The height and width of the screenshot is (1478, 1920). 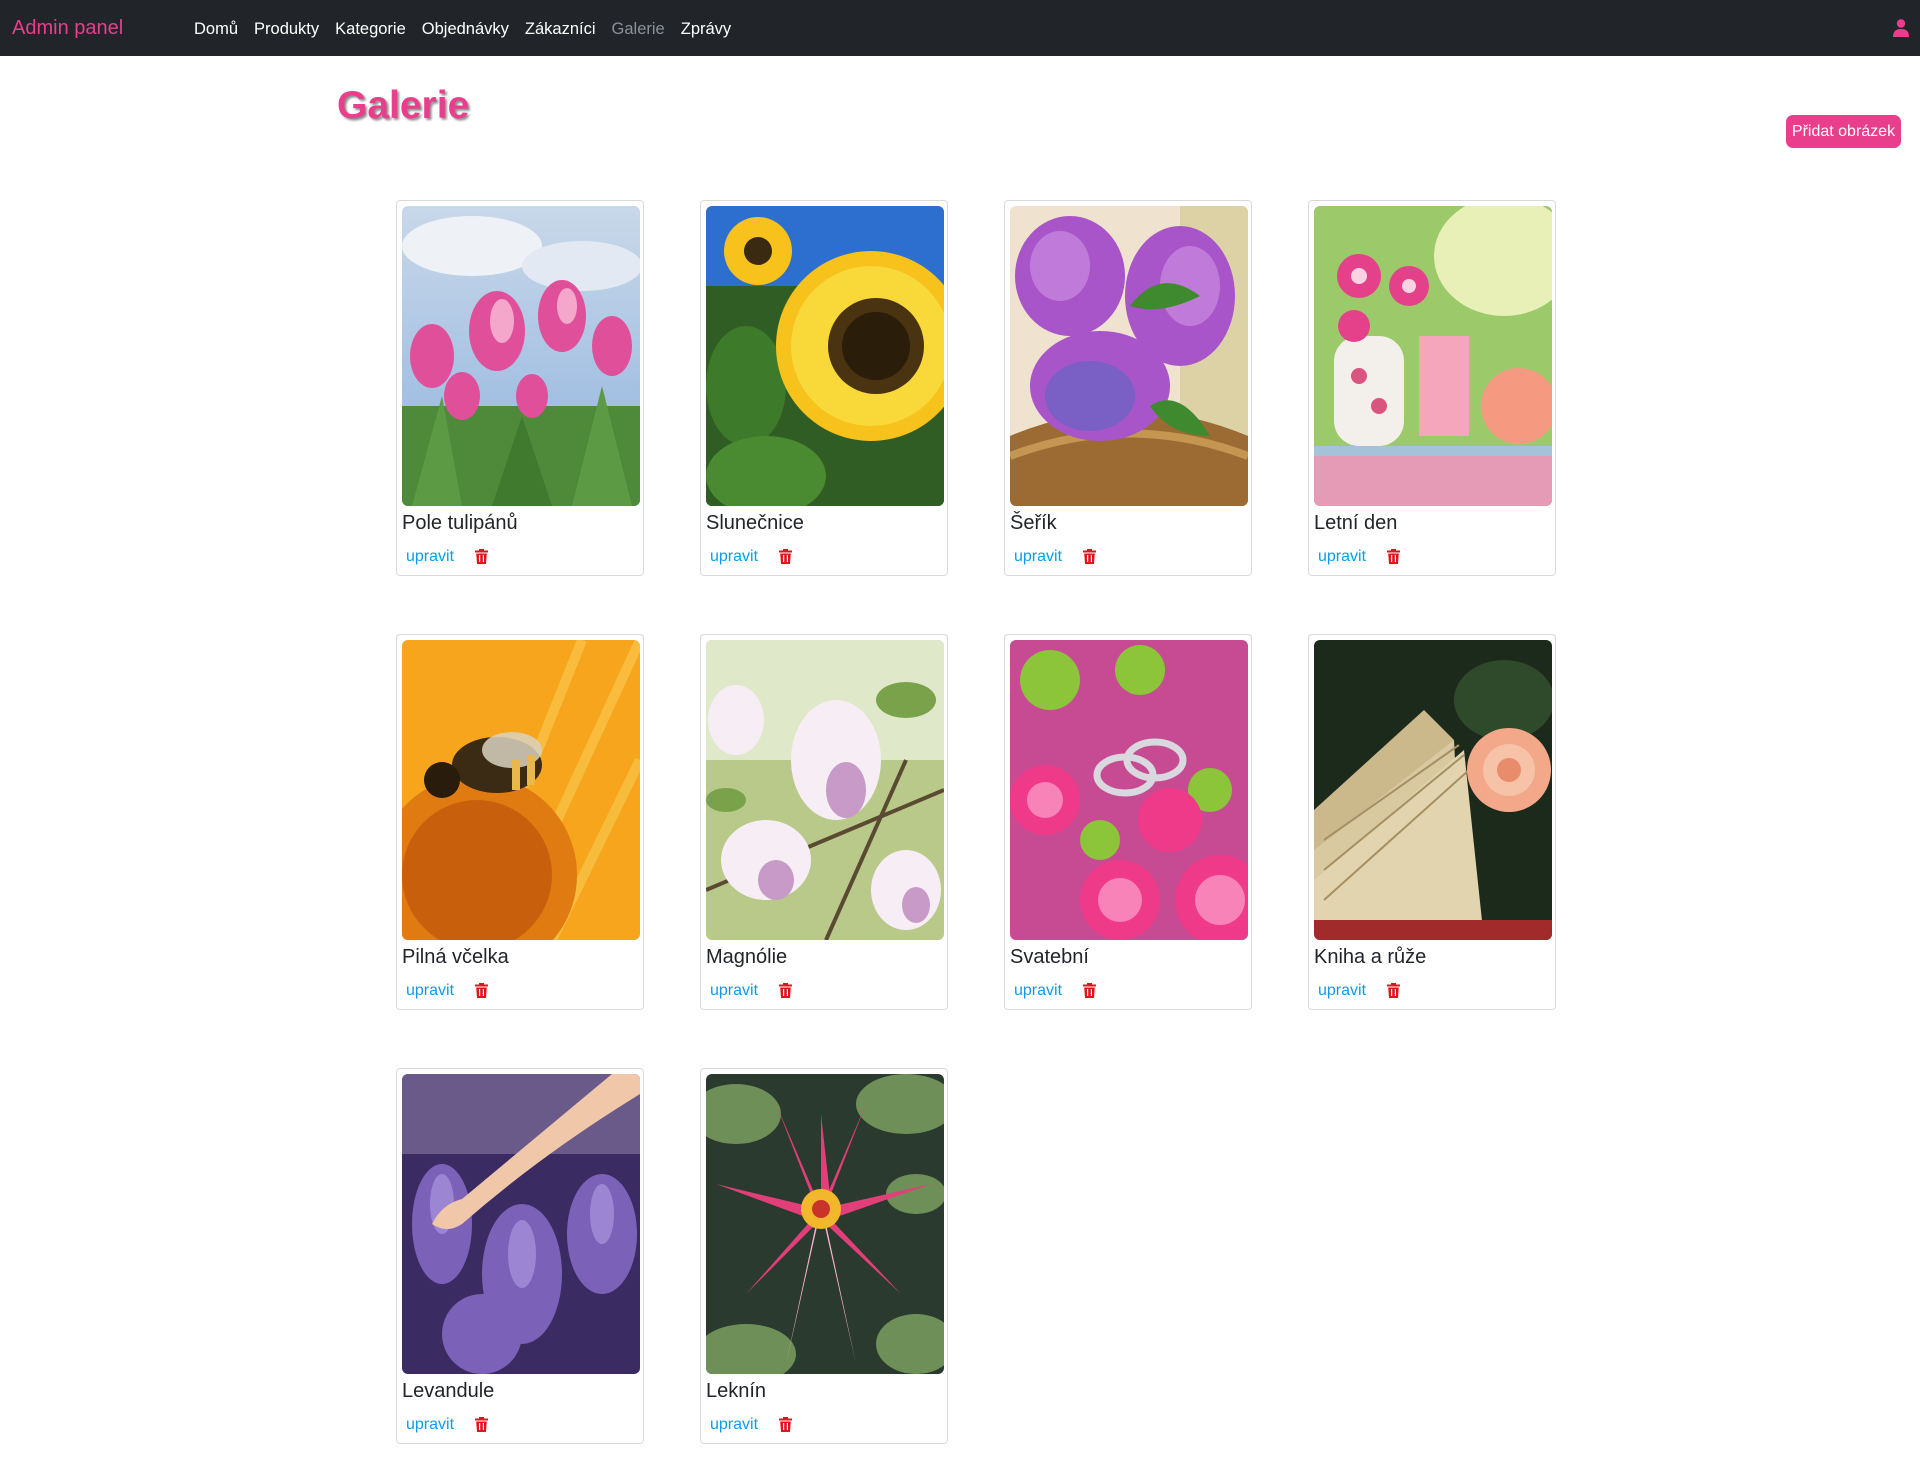 I want to click on user-icon, so click(x=1901, y=28).